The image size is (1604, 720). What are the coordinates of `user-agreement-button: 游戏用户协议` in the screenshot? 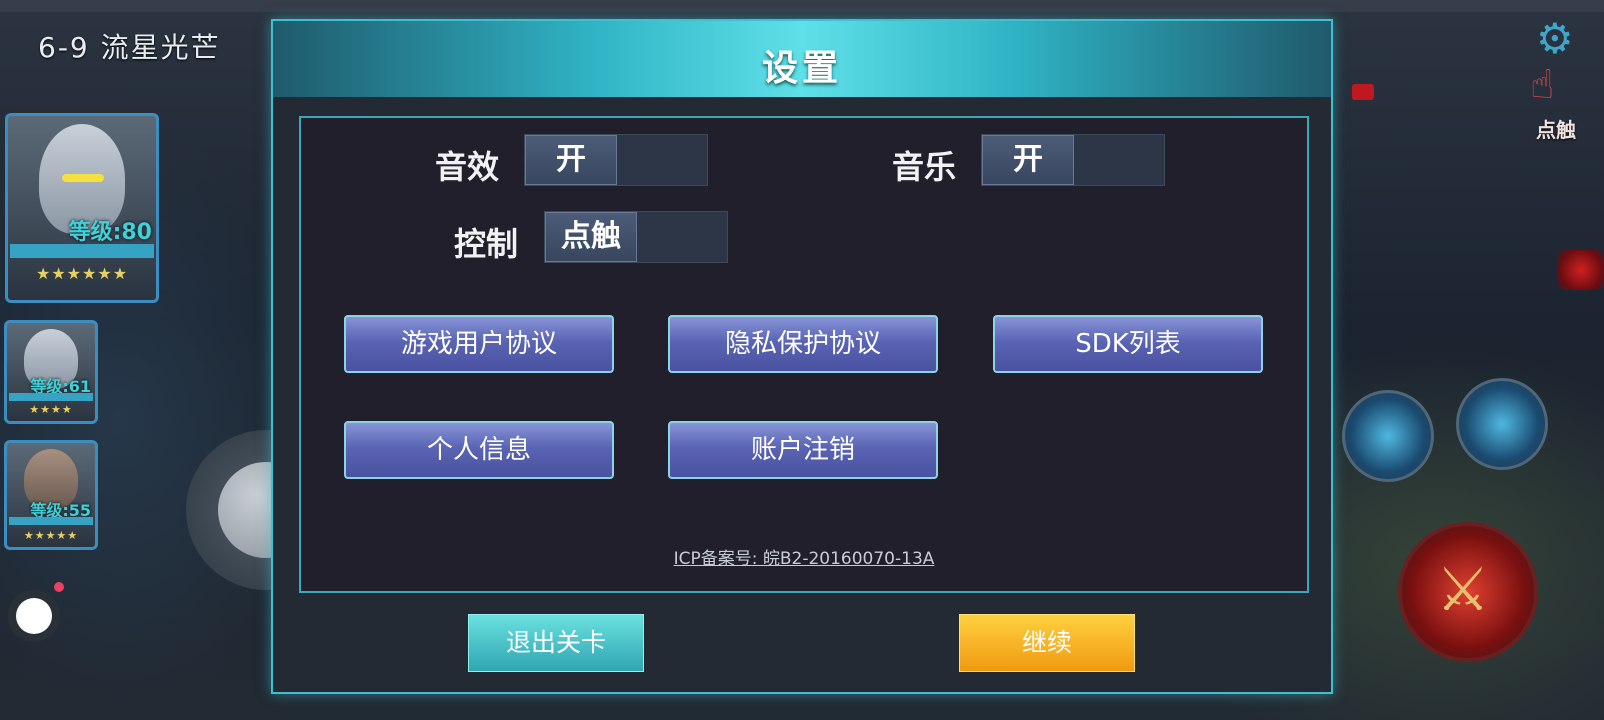 It's located at (479, 344).